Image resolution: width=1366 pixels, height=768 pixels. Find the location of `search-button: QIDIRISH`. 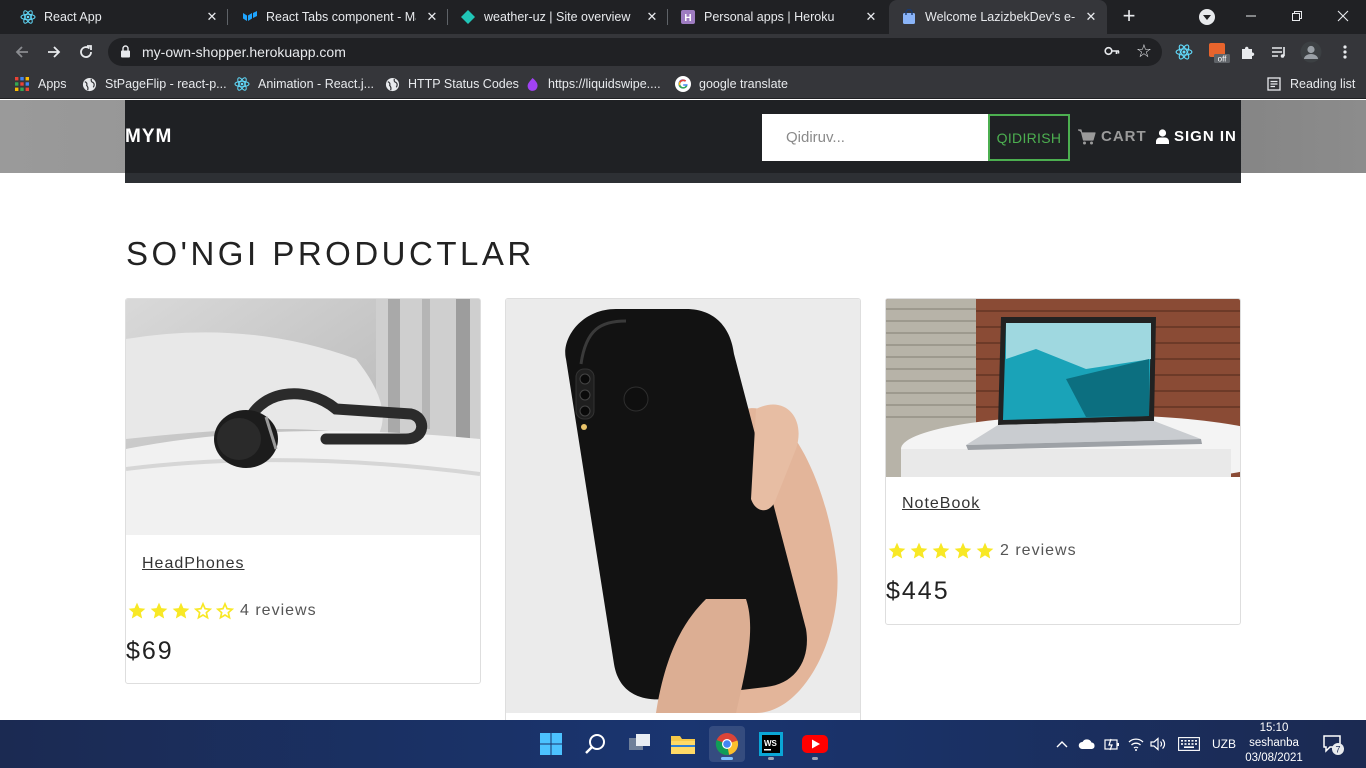

search-button: QIDIRISH is located at coordinates (1029, 137).